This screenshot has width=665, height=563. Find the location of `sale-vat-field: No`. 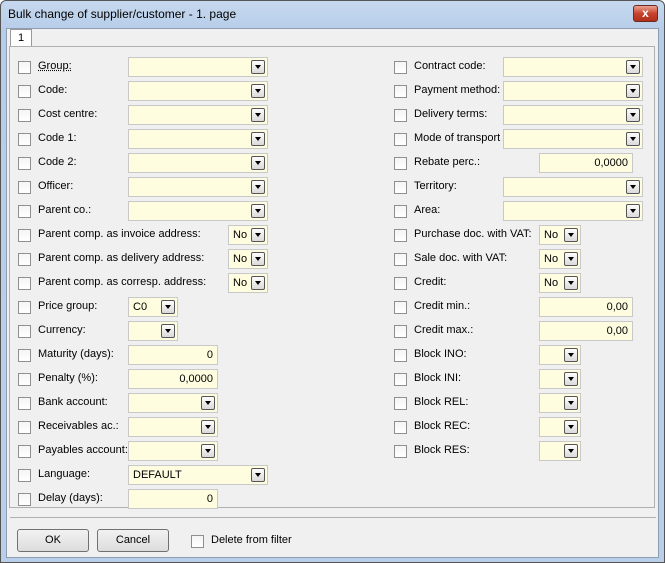

sale-vat-field: No is located at coordinates (560, 259).